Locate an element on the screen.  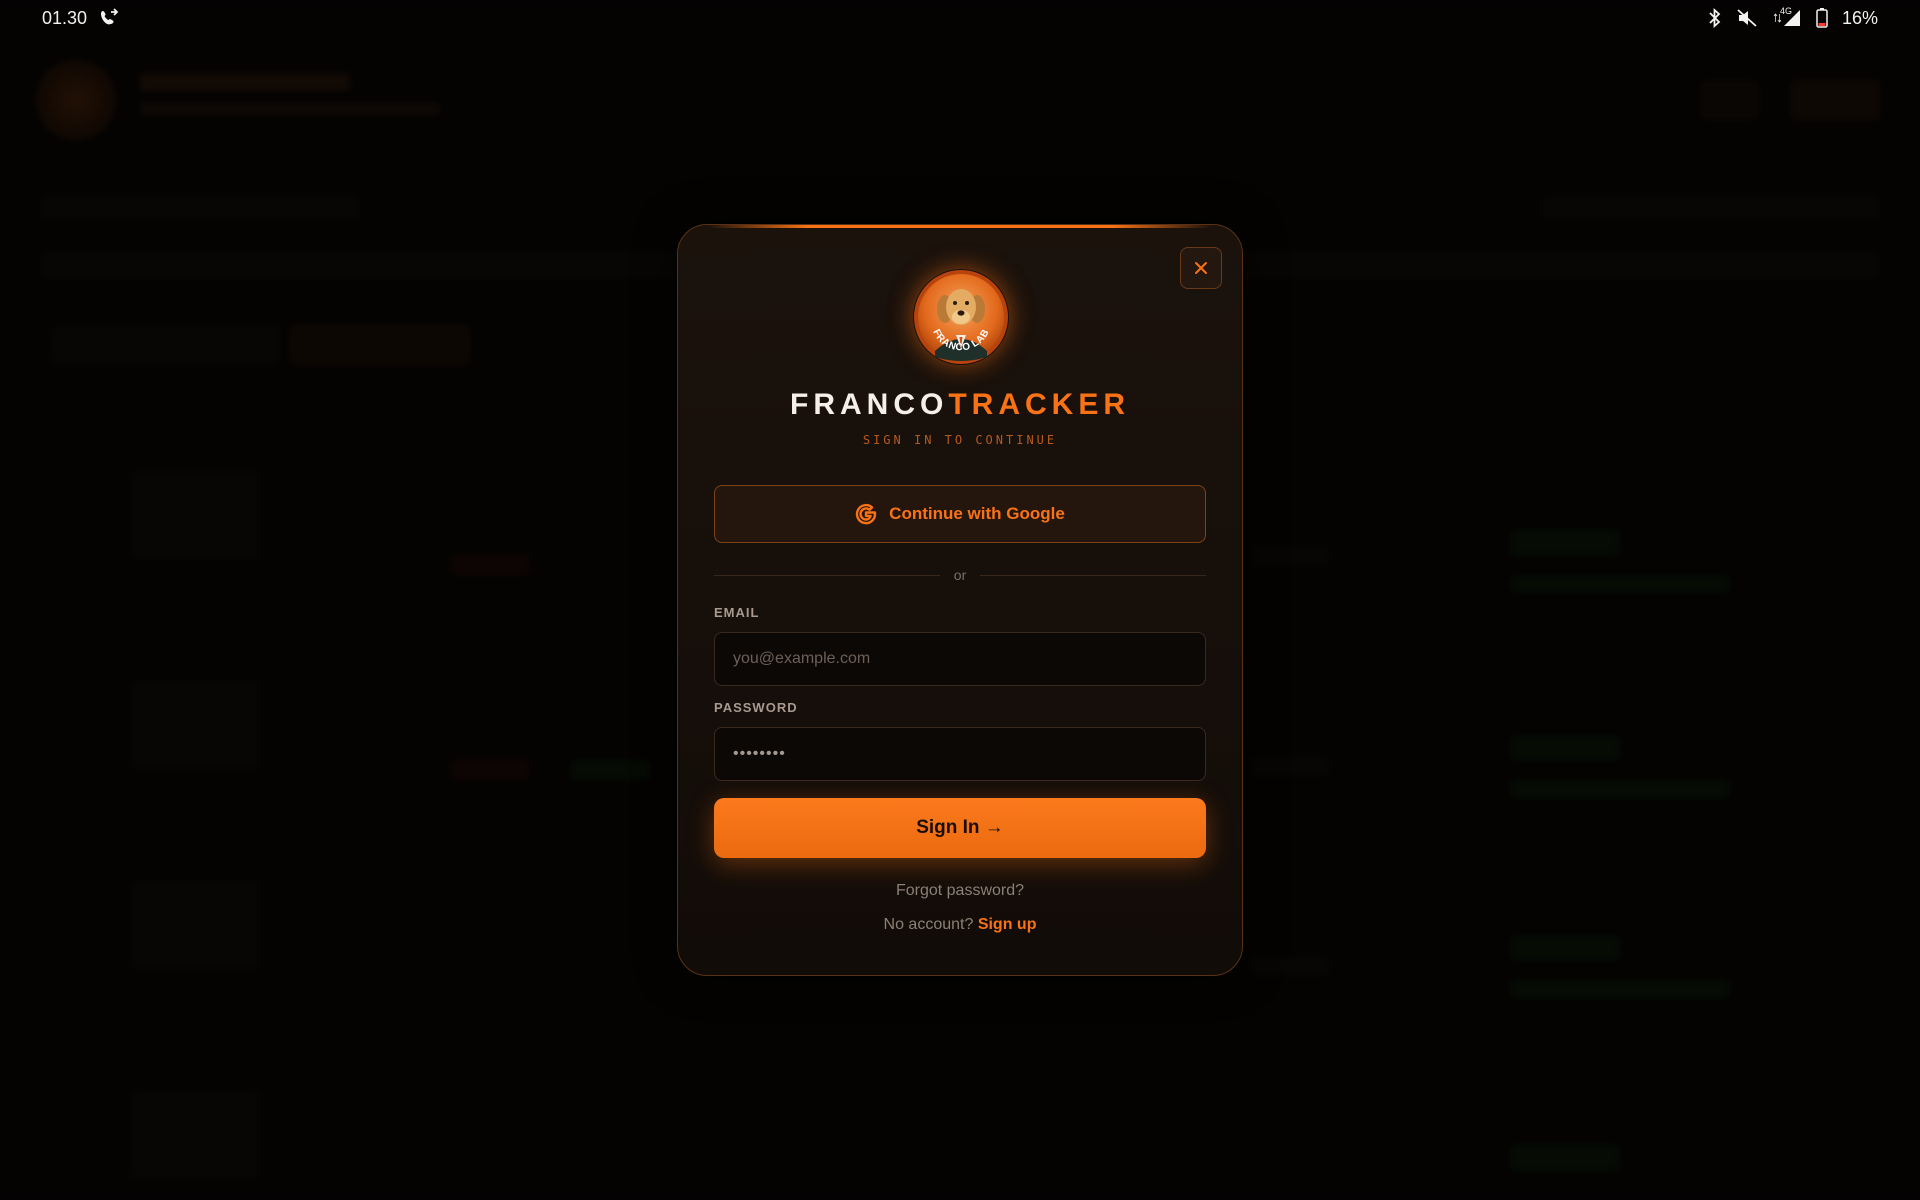
sign-up-link: Sign up is located at coordinates (1007, 924).